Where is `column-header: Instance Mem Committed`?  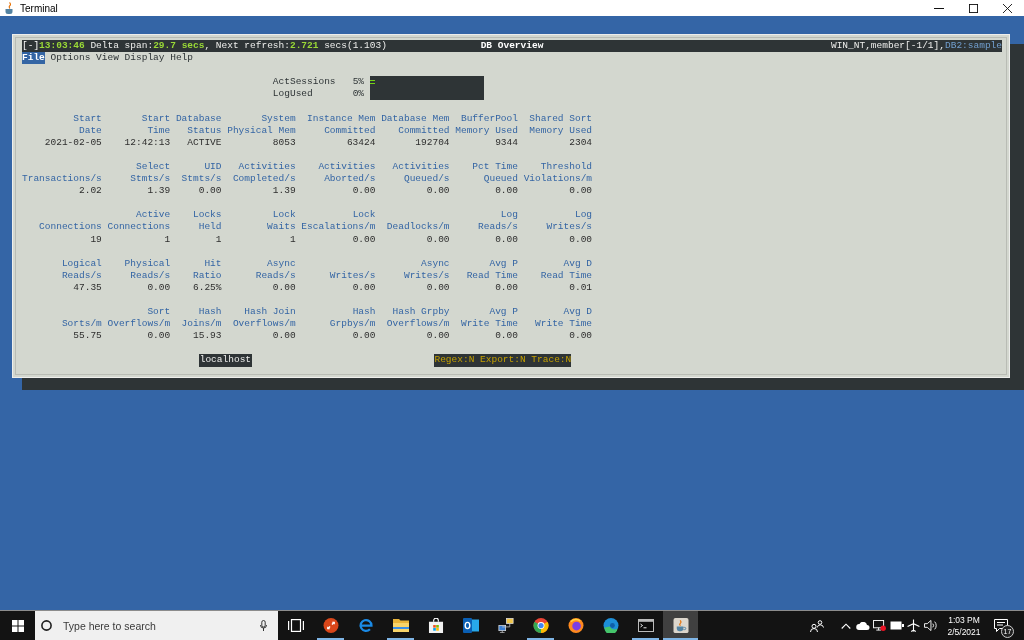
column-header: Instance Mem Committed is located at coordinates (341, 124).